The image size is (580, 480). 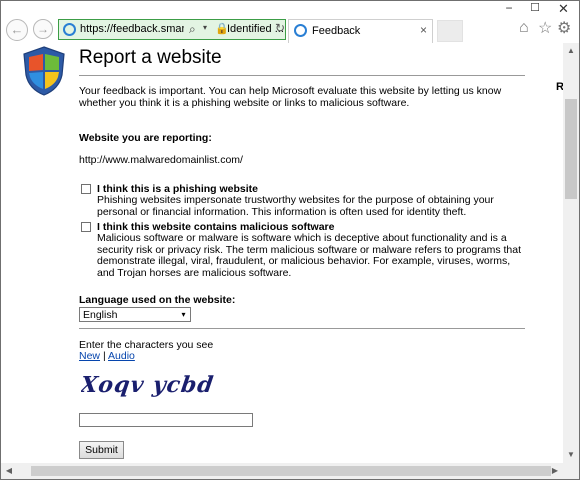 I want to click on captcha-audio-link: Audio, so click(x=121, y=356).